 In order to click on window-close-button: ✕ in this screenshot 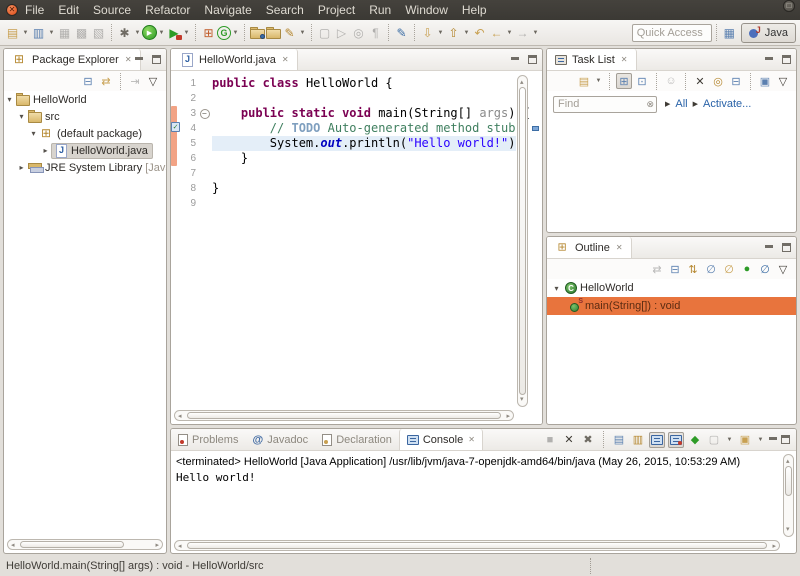, I will do `click(12, 10)`.